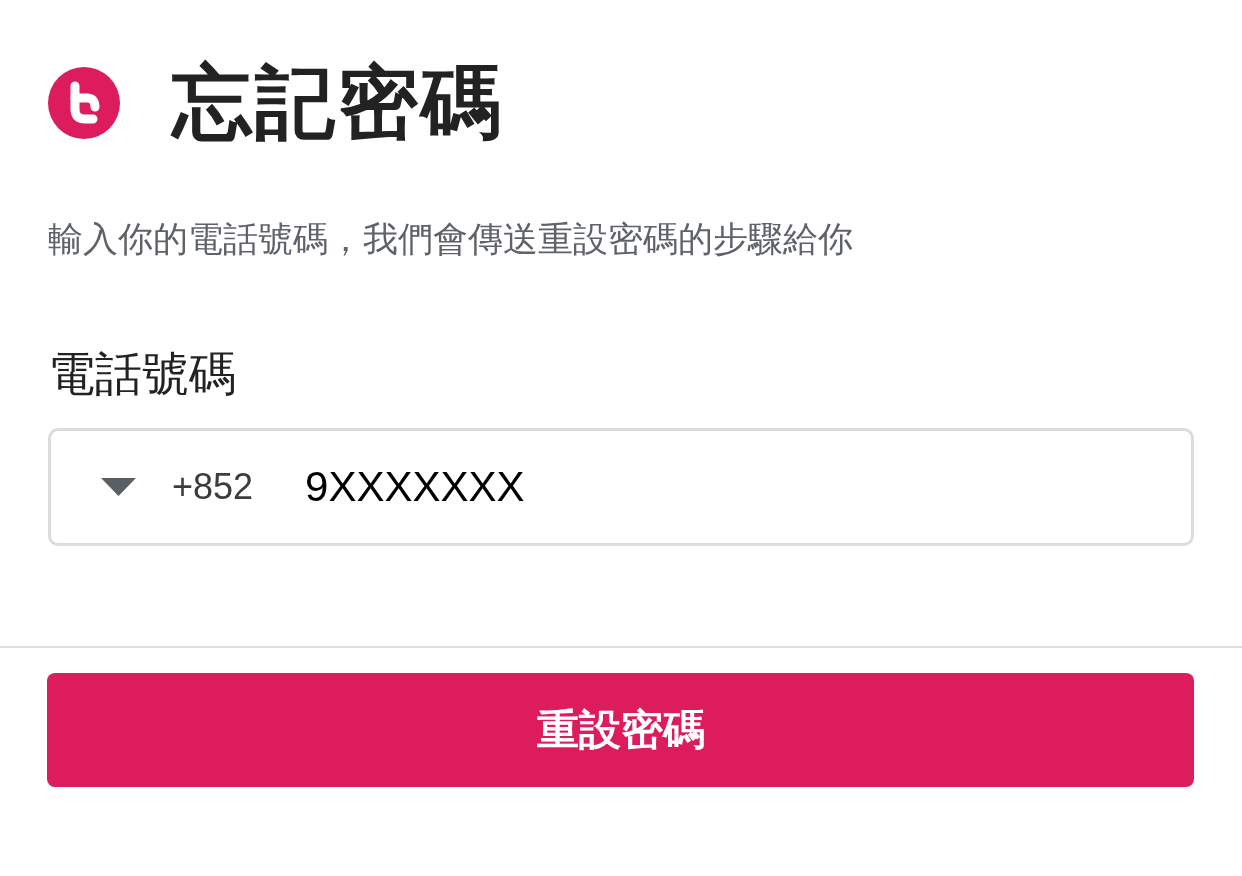 Image resolution: width=1242 pixels, height=876 pixels. I want to click on instruction-text: 輸入你的電話號碼，我們會傳送重設密碼的步驟給你, so click(451, 239).